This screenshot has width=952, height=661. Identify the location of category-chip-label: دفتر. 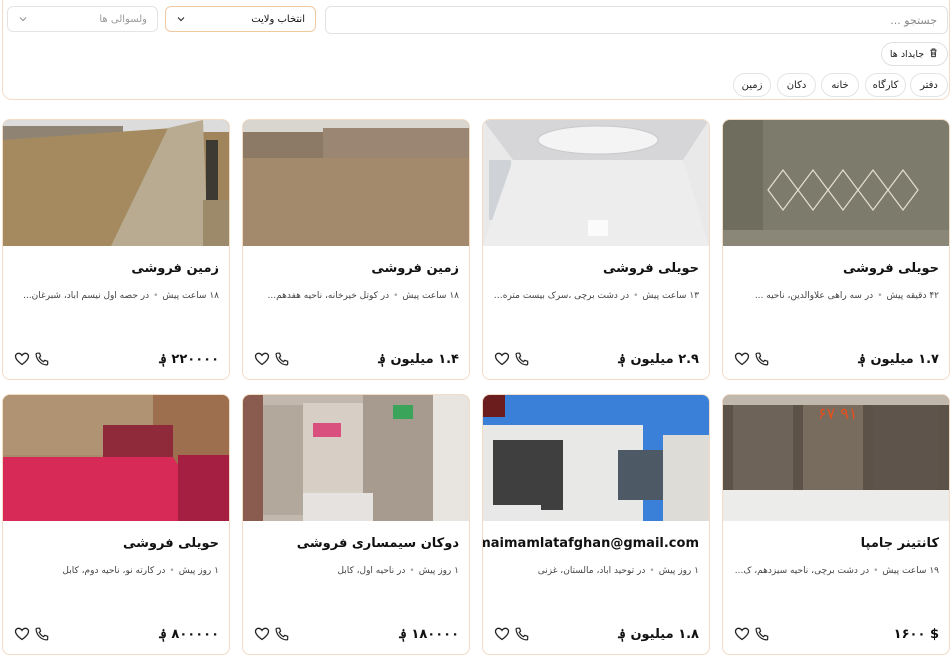
(929, 85).